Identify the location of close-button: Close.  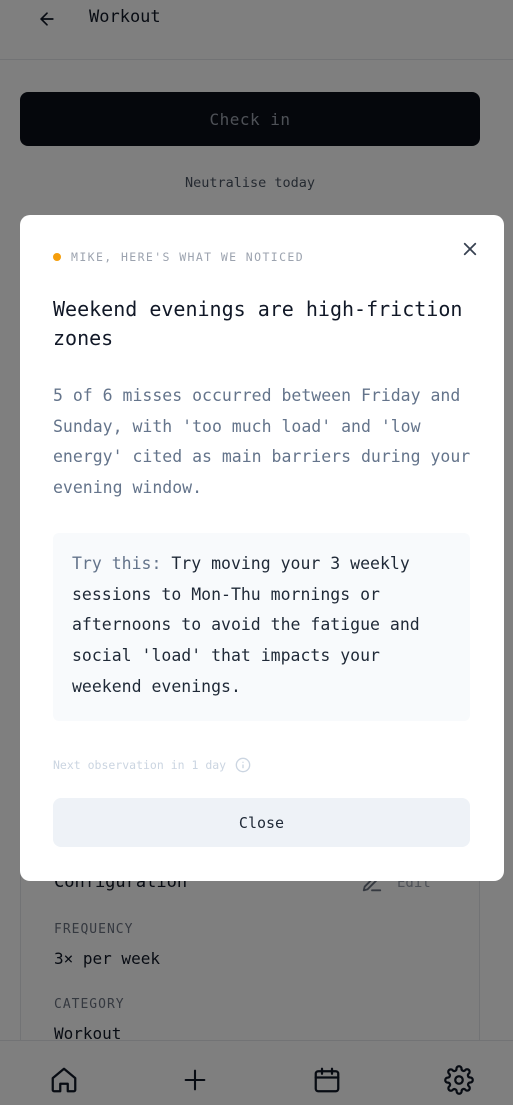
(261, 822).